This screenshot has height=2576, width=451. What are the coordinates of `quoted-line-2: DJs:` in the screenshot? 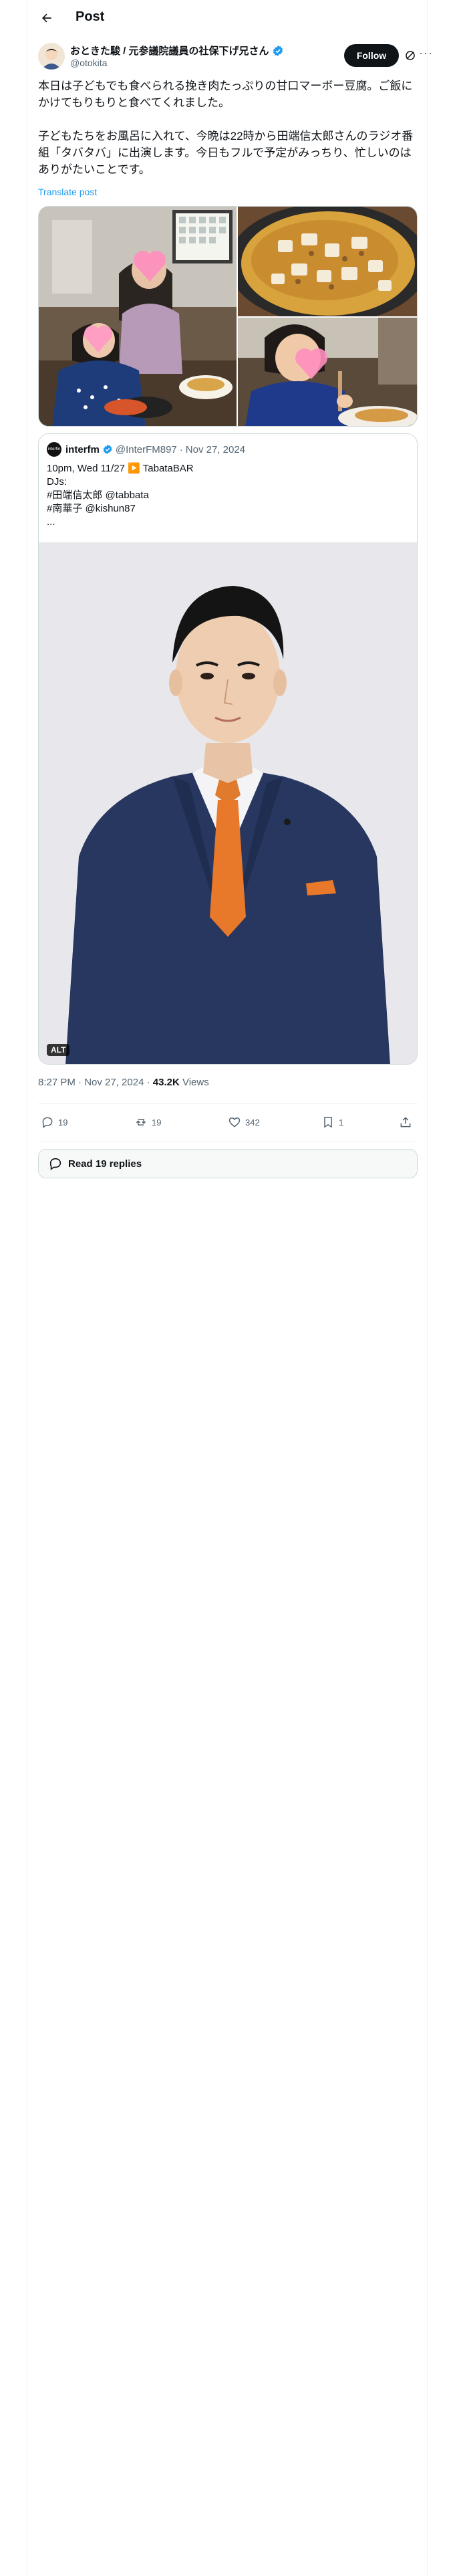 It's located at (57, 482).